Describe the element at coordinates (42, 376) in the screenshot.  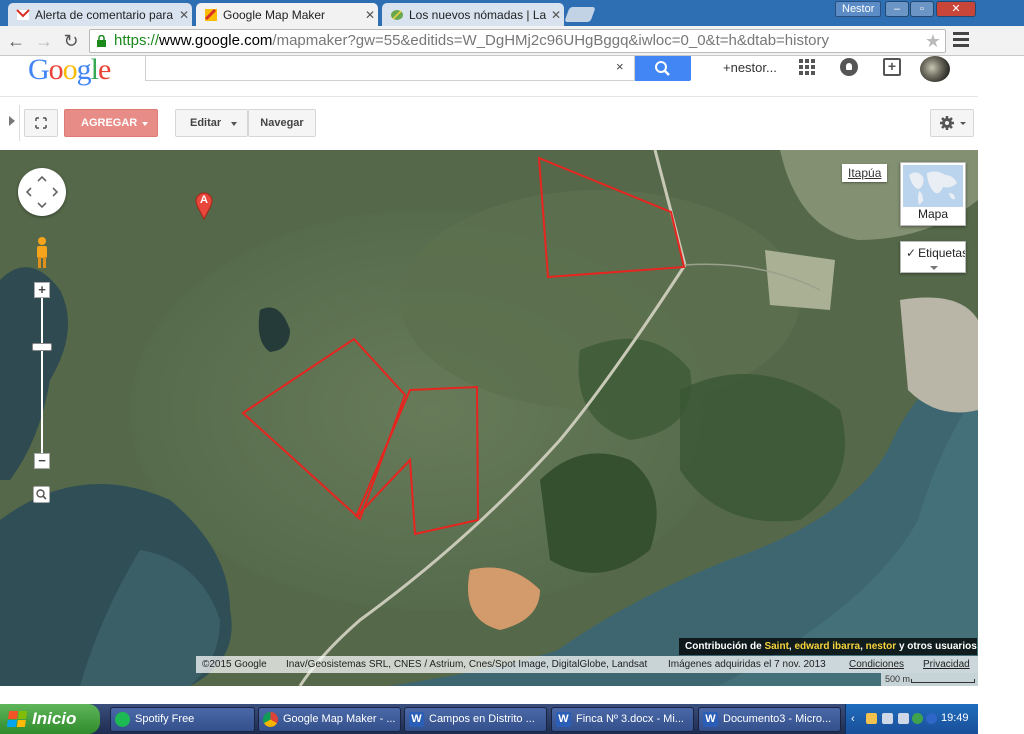
I see `zoom-slider-track` at that location.